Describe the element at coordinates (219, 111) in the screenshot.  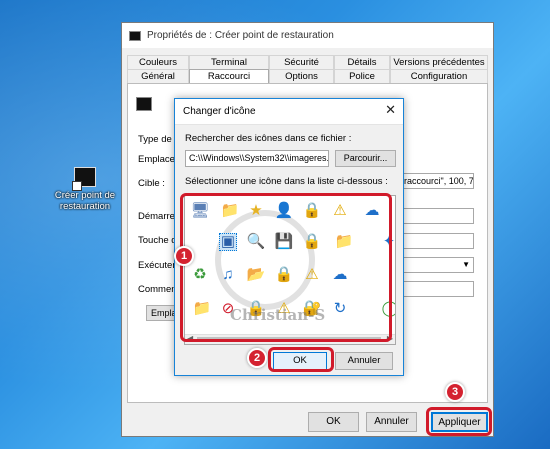
I see `dialog-title: Changer d'icône` at that location.